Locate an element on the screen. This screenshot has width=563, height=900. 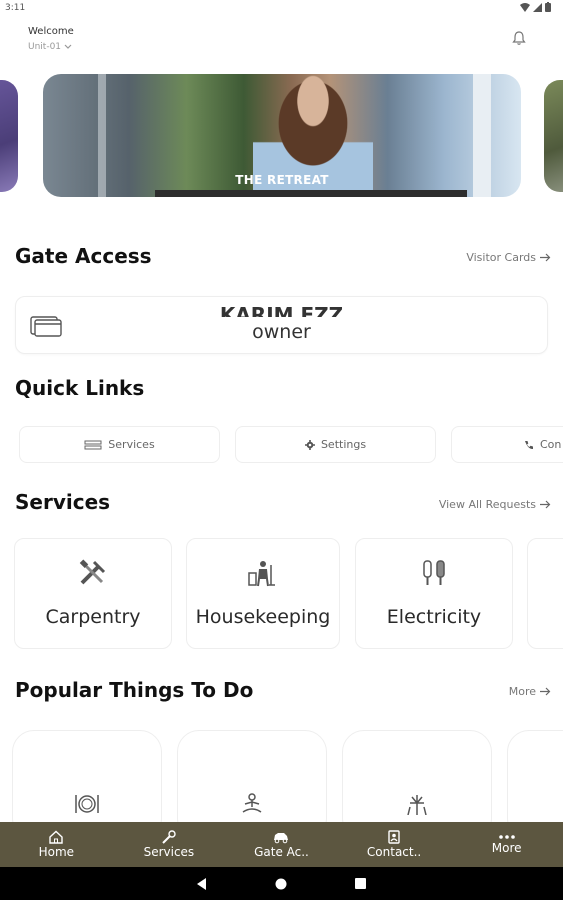
status-time: 3:11 is located at coordinates (15, 8).